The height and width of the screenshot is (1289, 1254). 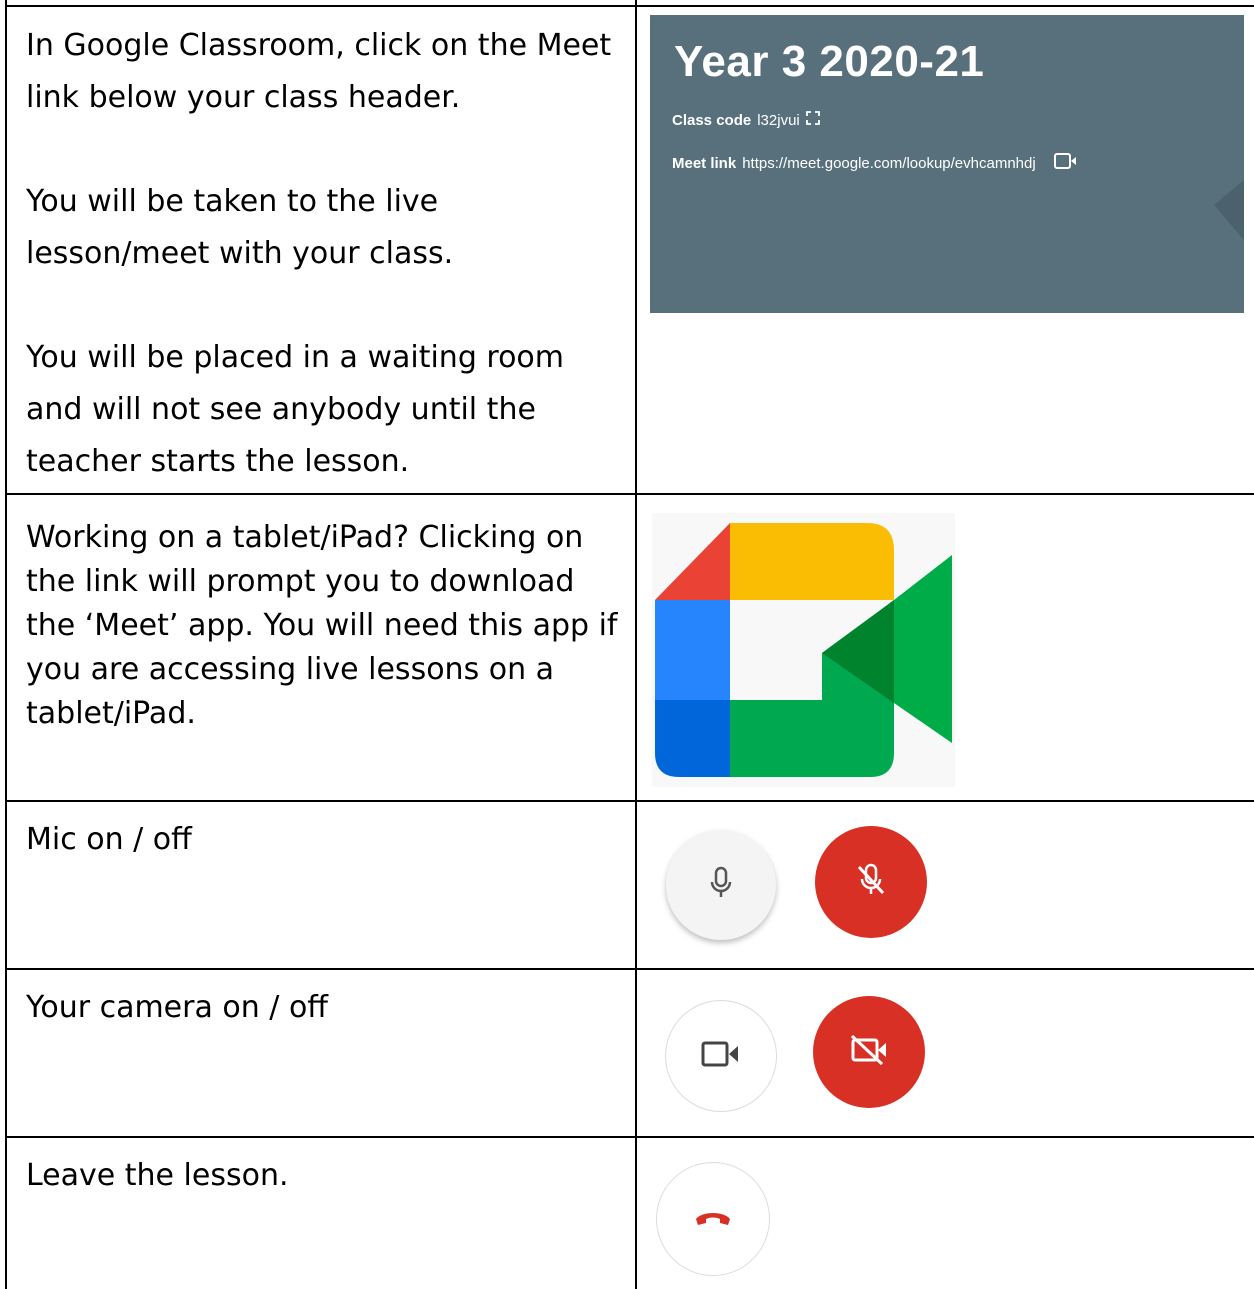 What do you see at coordinates (109, 839) in the screenshot?
I see `instruction-paragraph: Mic on / off` at bounding box center [109, 839].